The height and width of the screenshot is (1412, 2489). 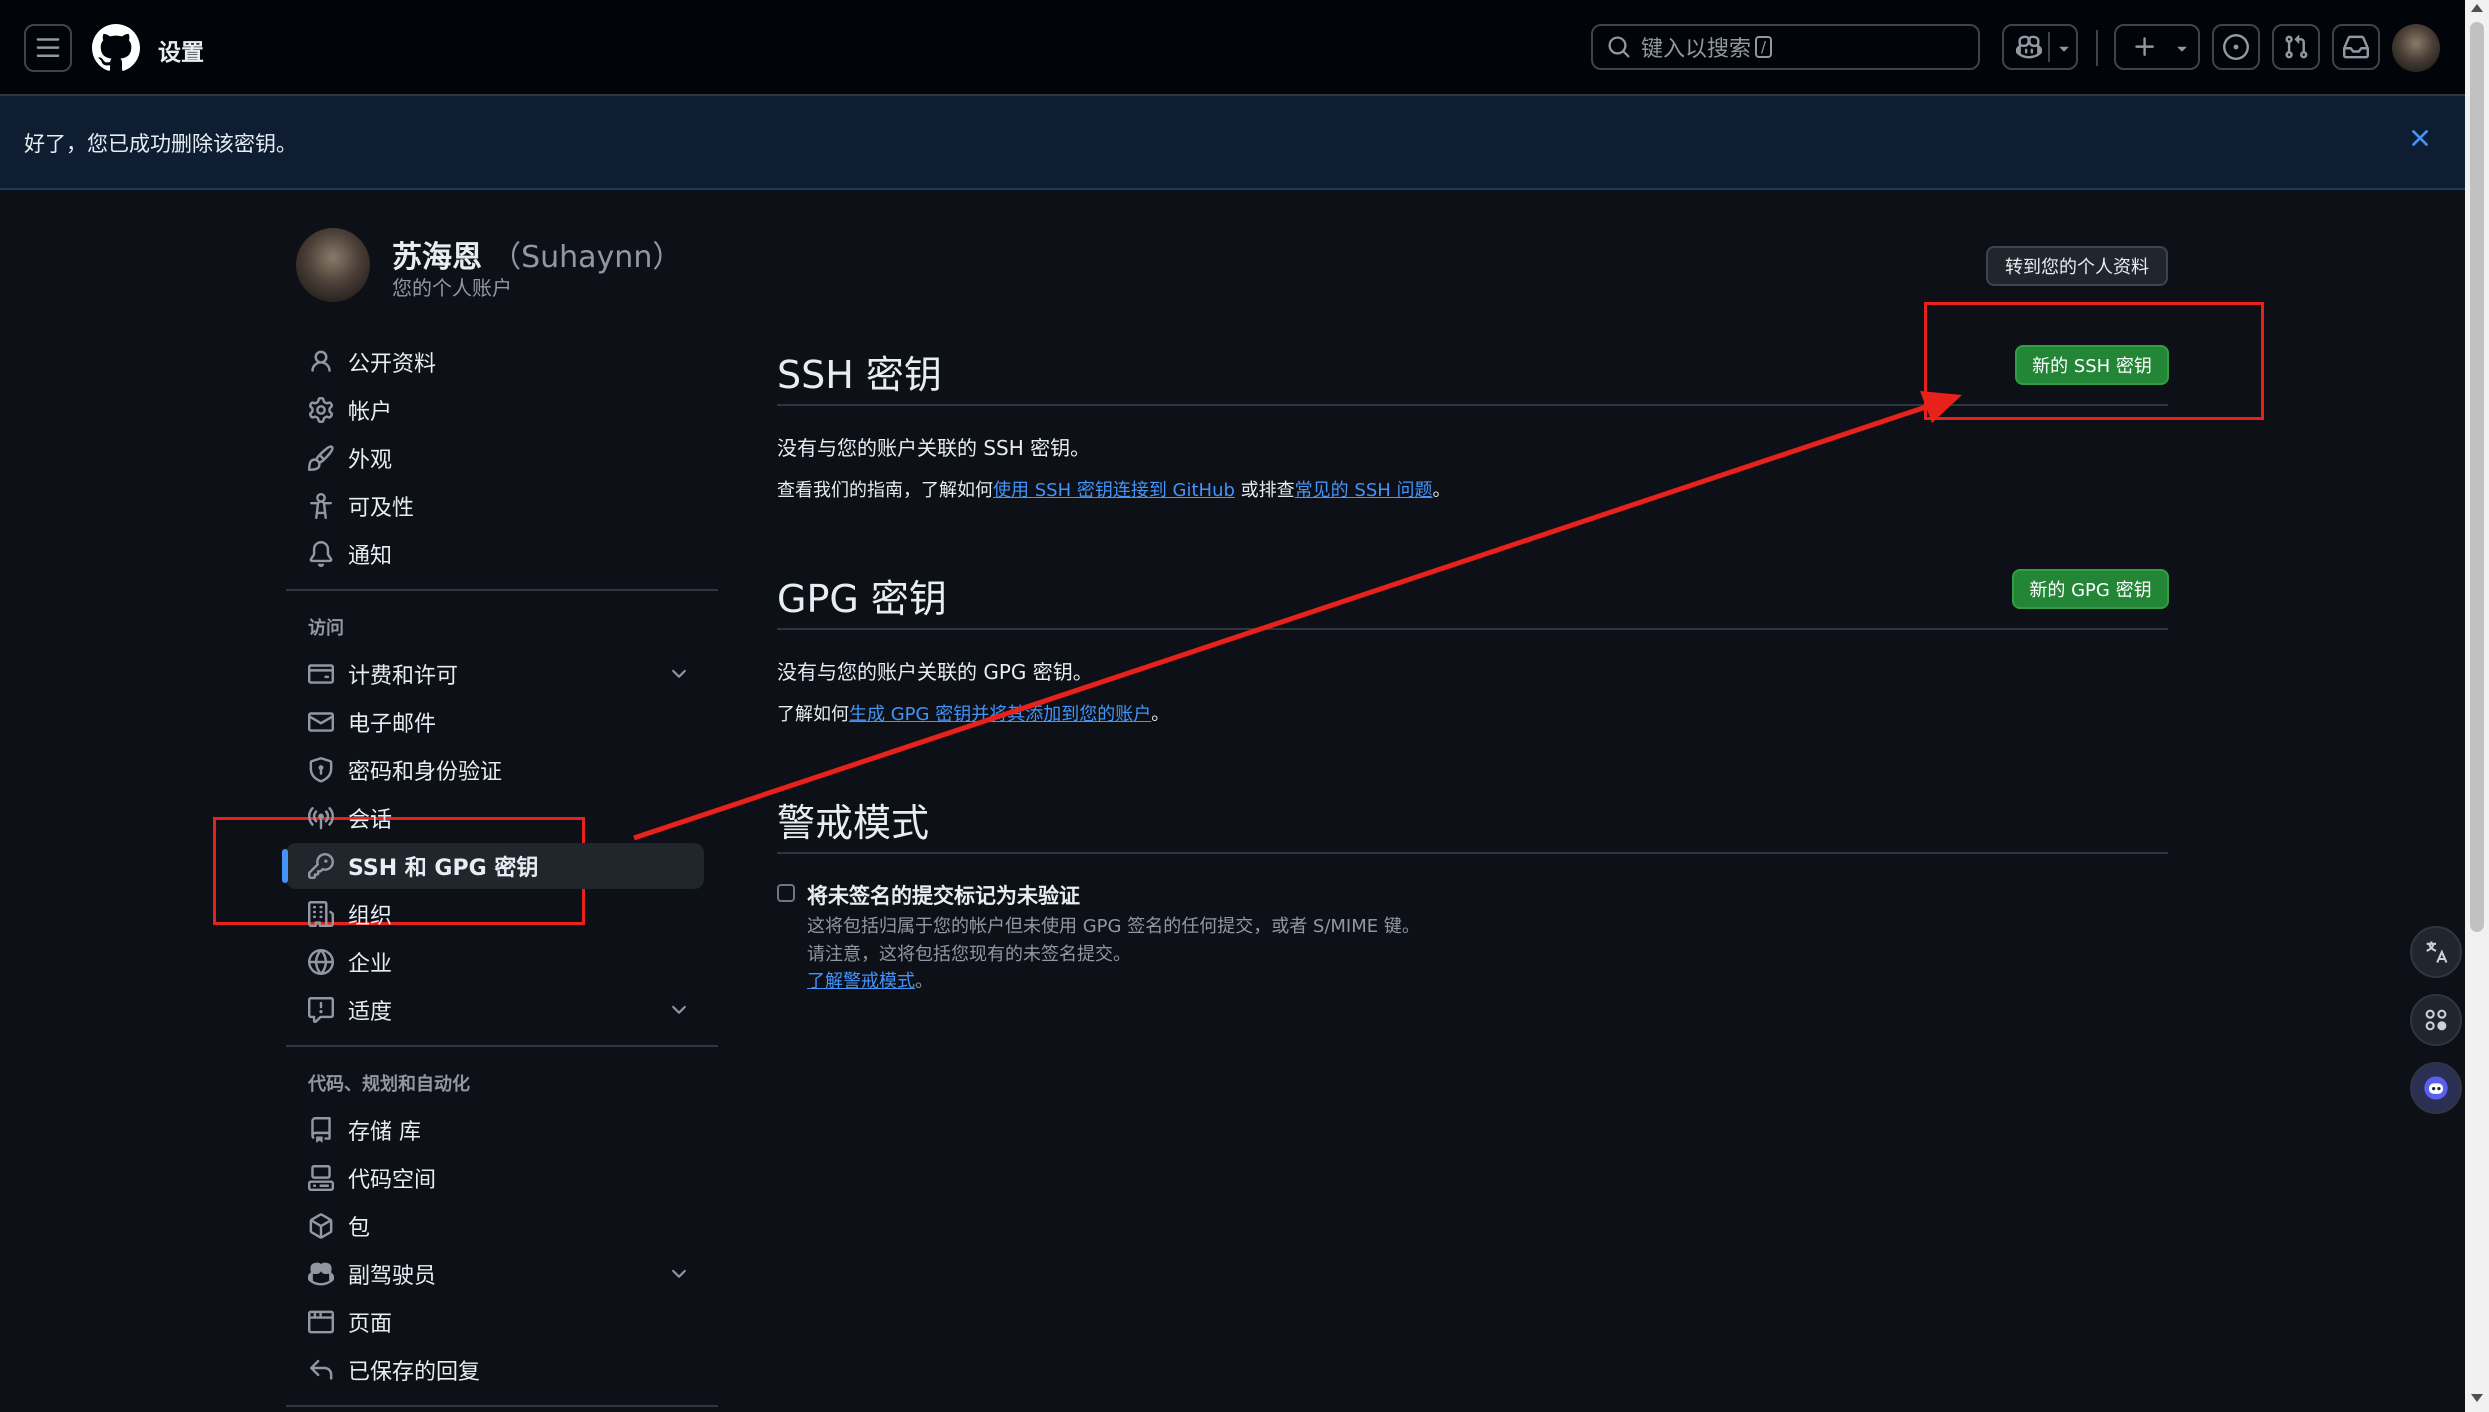 What do you see at coordinates (321, 674) in the screenshot?
I see `credit-card-icon` at bounding box center [321, 674].